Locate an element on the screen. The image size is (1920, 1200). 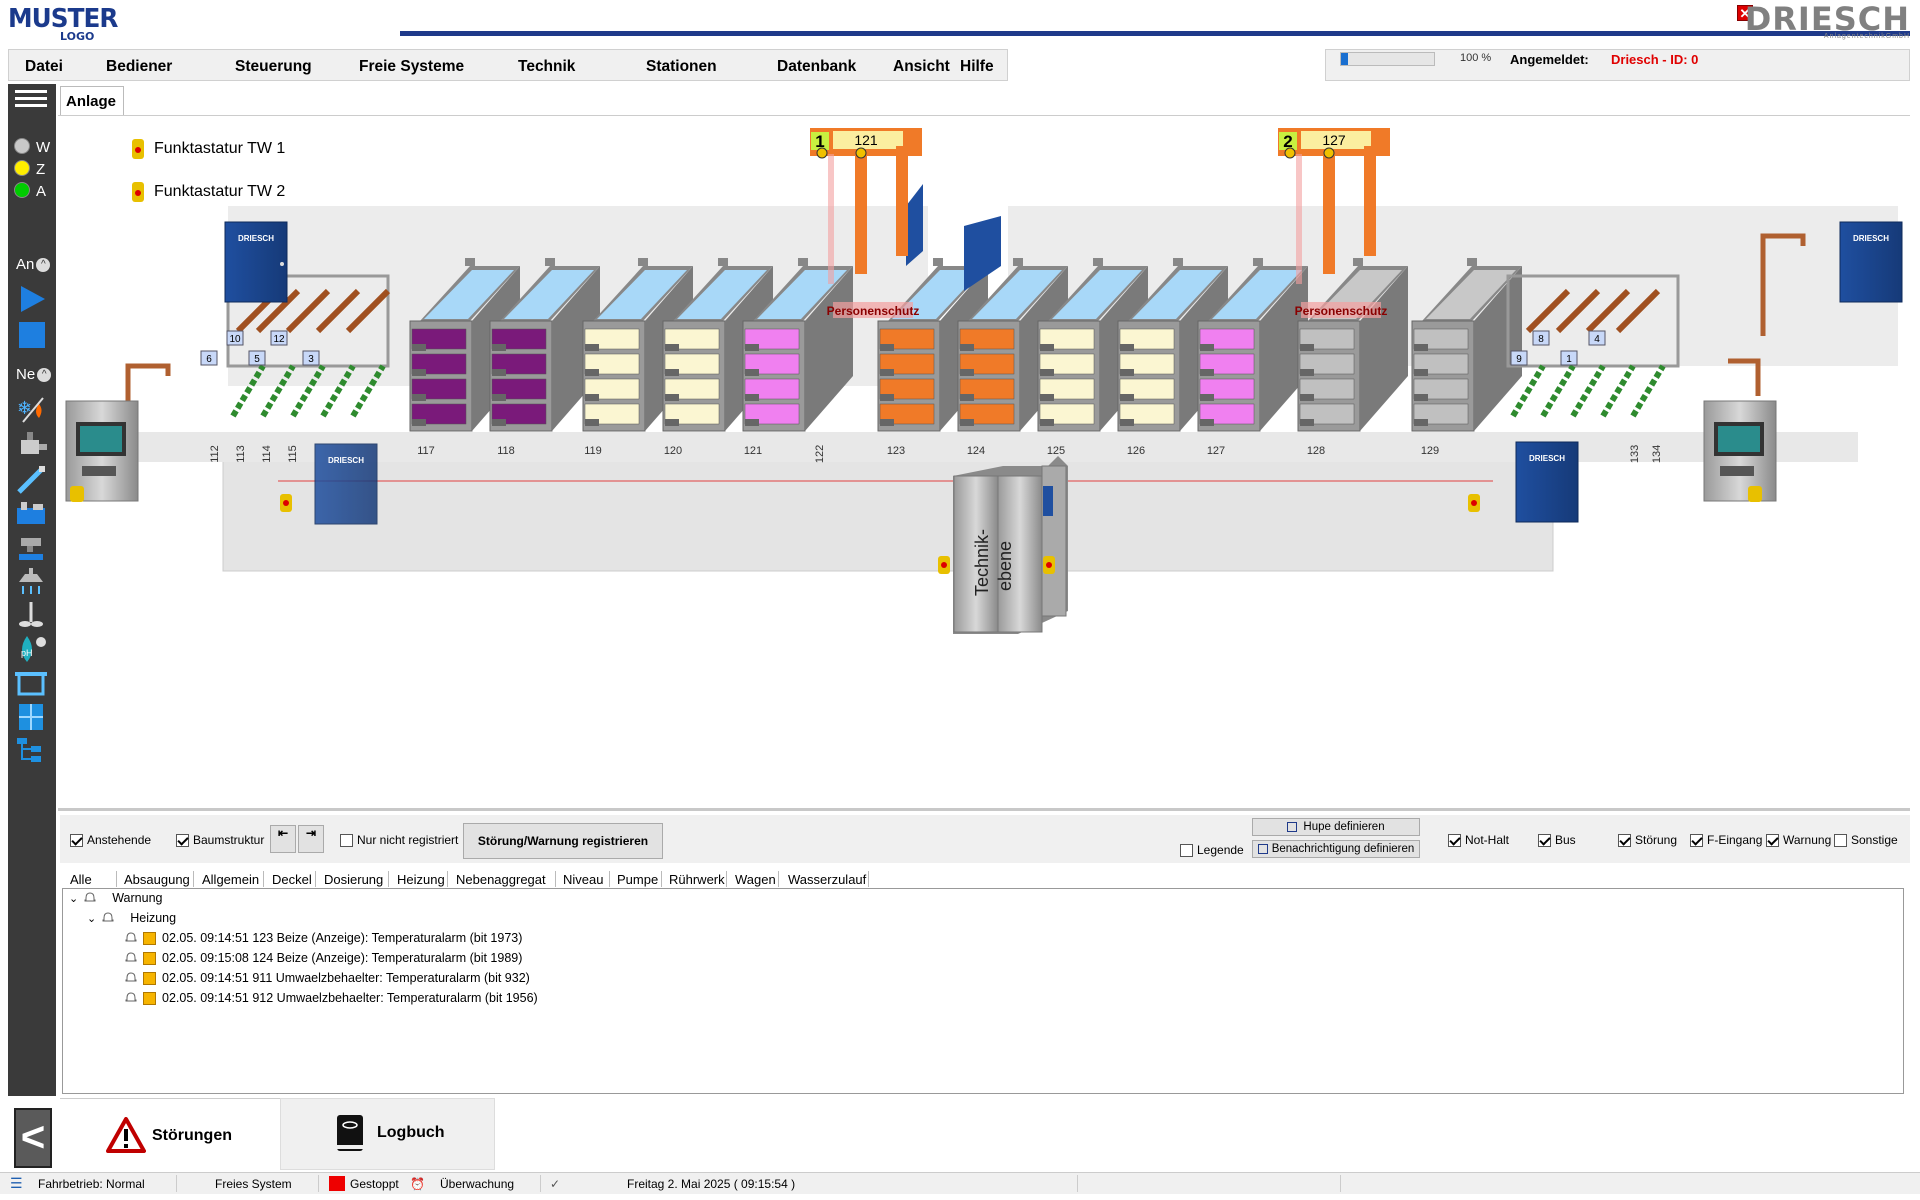
tab-heizung: Heizung is located at coordinates (421, 879).